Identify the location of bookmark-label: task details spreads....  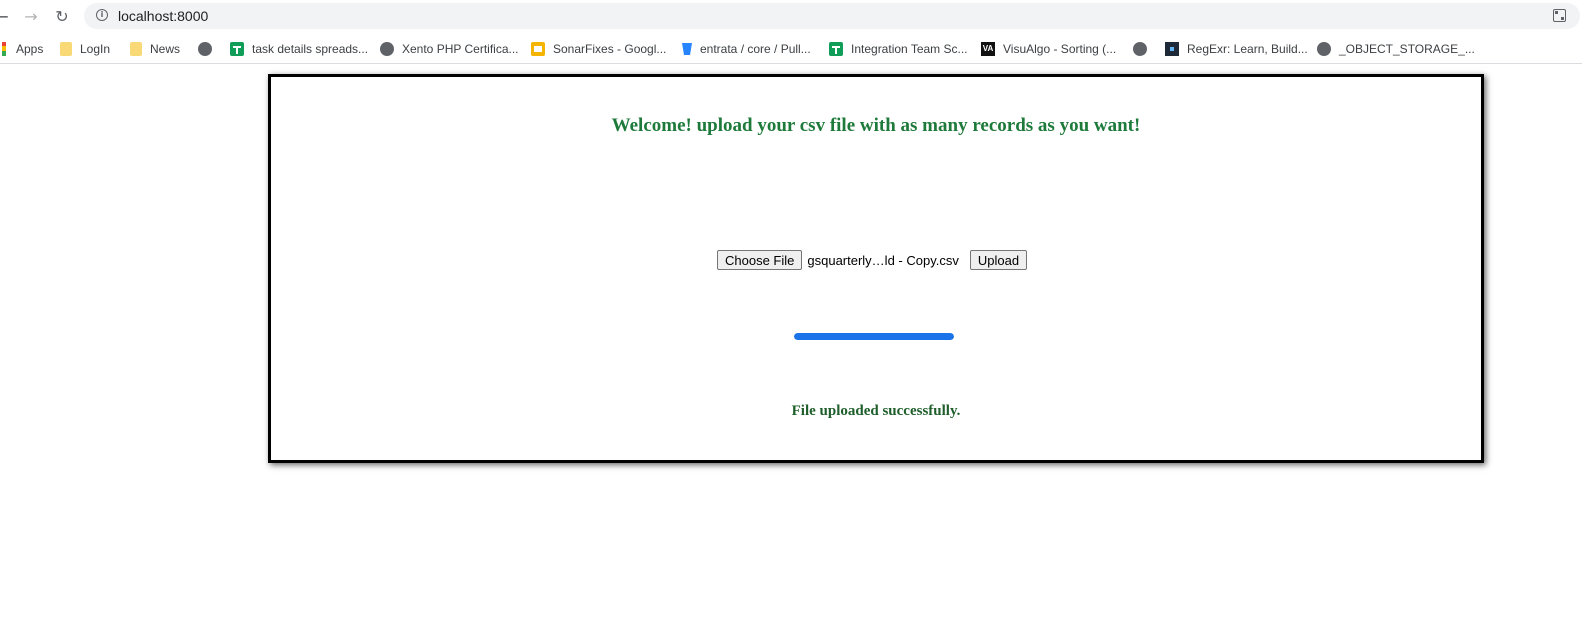
(310, 49).